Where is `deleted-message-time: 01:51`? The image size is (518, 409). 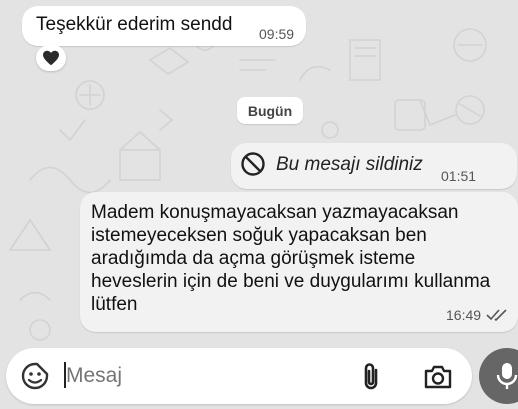
deleted-message-time: 01:51 is located at coordinates (459, 176).